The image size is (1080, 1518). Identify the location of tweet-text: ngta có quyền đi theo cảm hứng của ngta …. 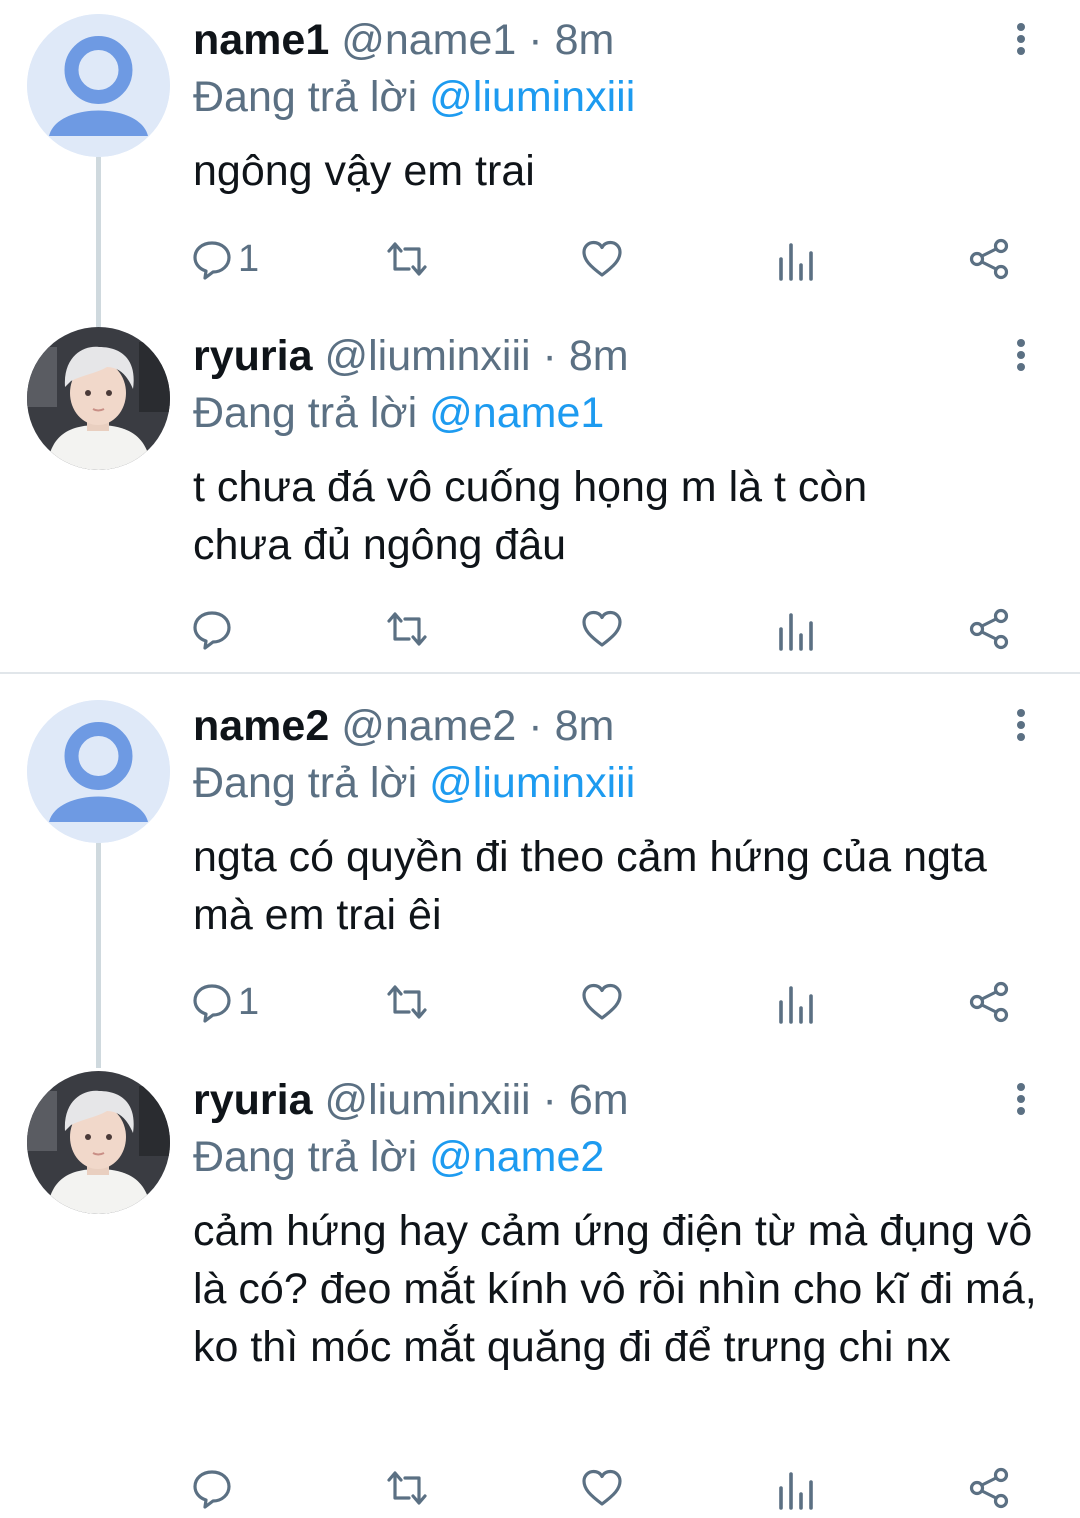
(590, 886).